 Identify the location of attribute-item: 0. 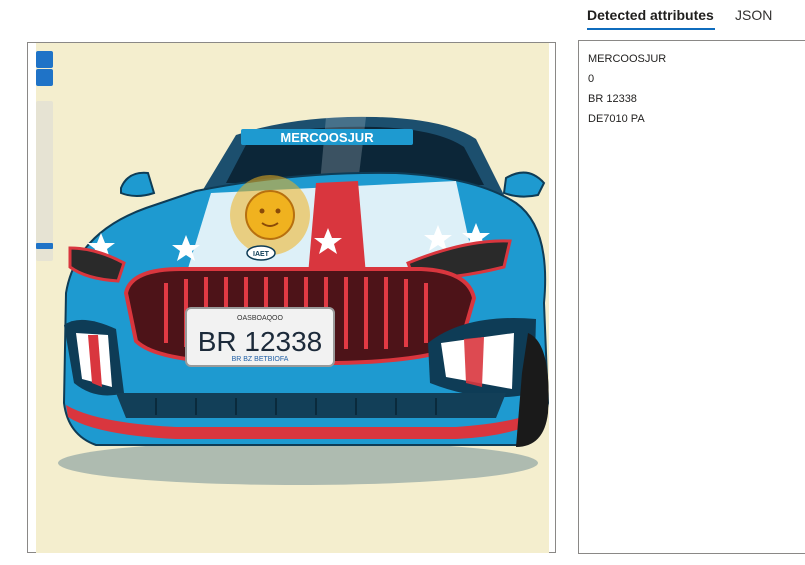
(591, 79).